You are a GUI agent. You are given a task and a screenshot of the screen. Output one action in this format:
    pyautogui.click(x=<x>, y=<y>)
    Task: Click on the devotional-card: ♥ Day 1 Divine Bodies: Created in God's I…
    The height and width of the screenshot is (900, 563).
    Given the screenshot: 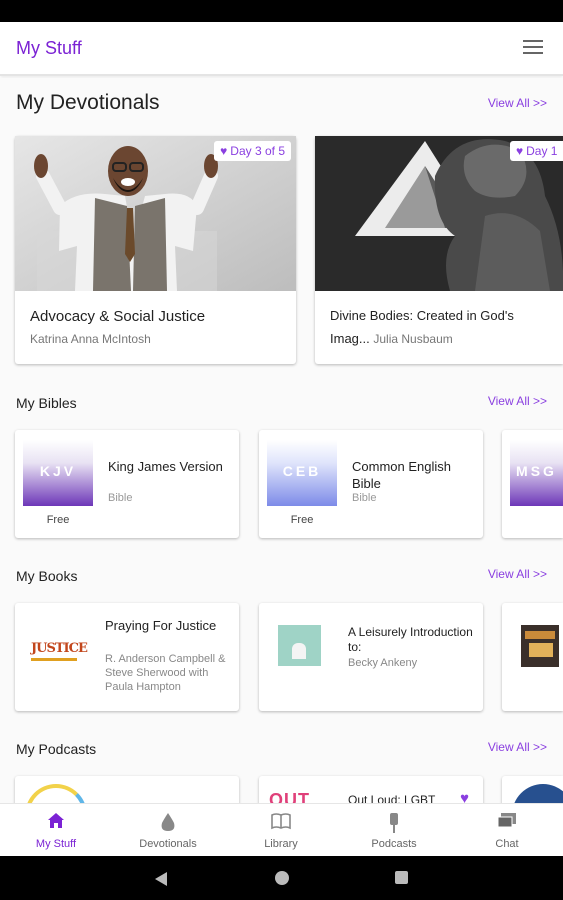 What is the action you would take?
    pyautogui.click(x=439, y=250)
    